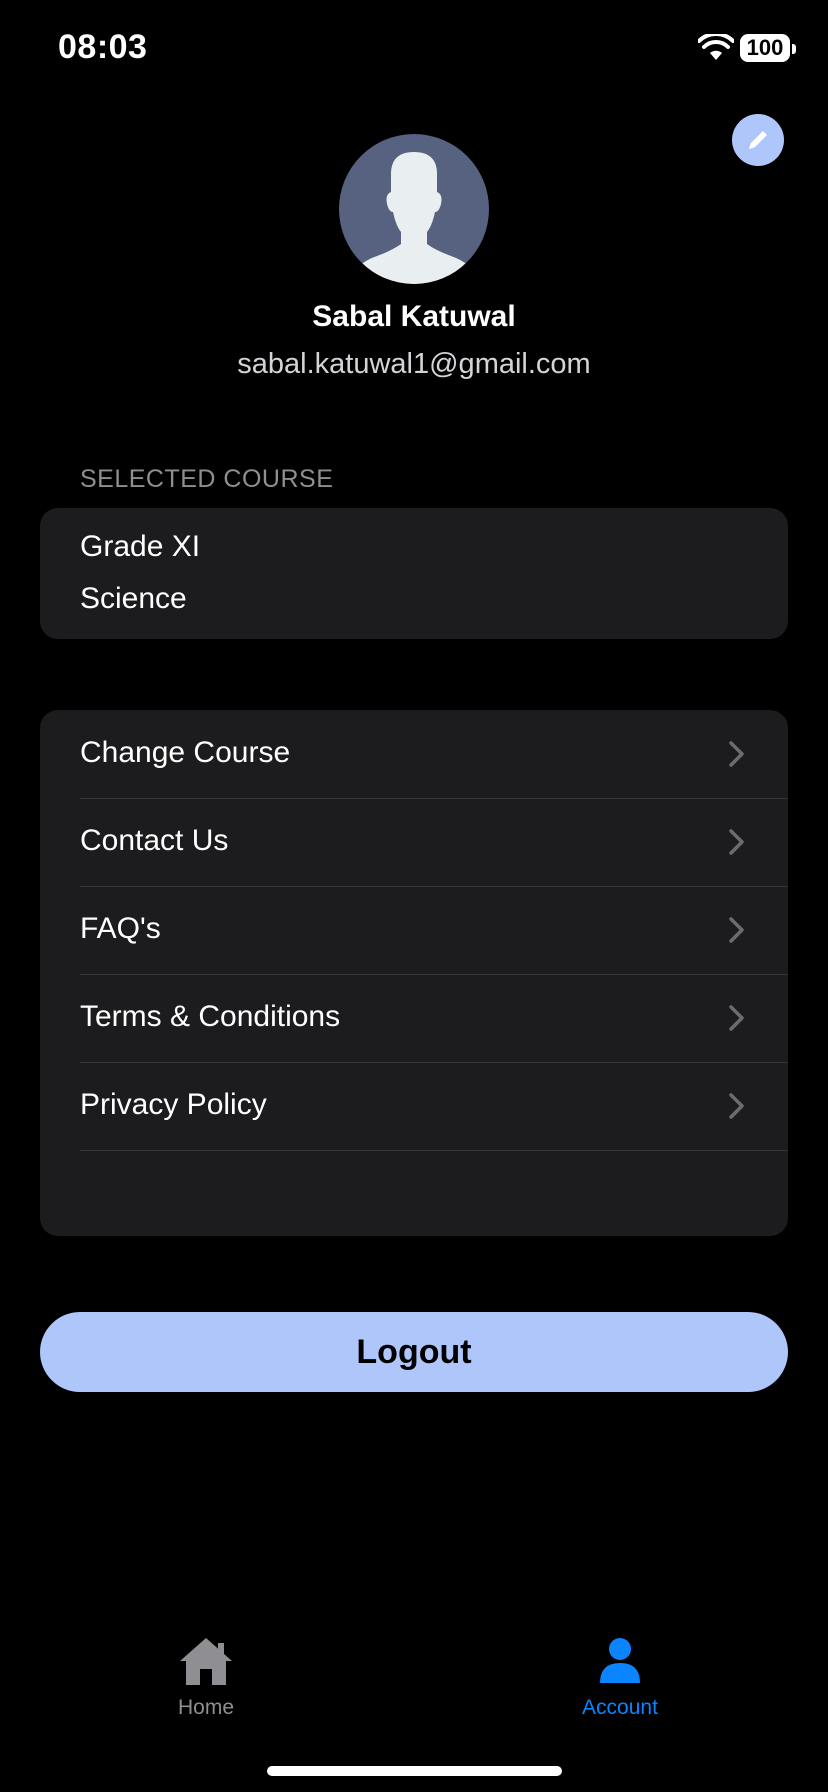 This screenshot has height=1792, width=828. Describe the element at coordinates (414, 930) in the screenshot. I see `menu-item-faqs: FAQ's` at that location.